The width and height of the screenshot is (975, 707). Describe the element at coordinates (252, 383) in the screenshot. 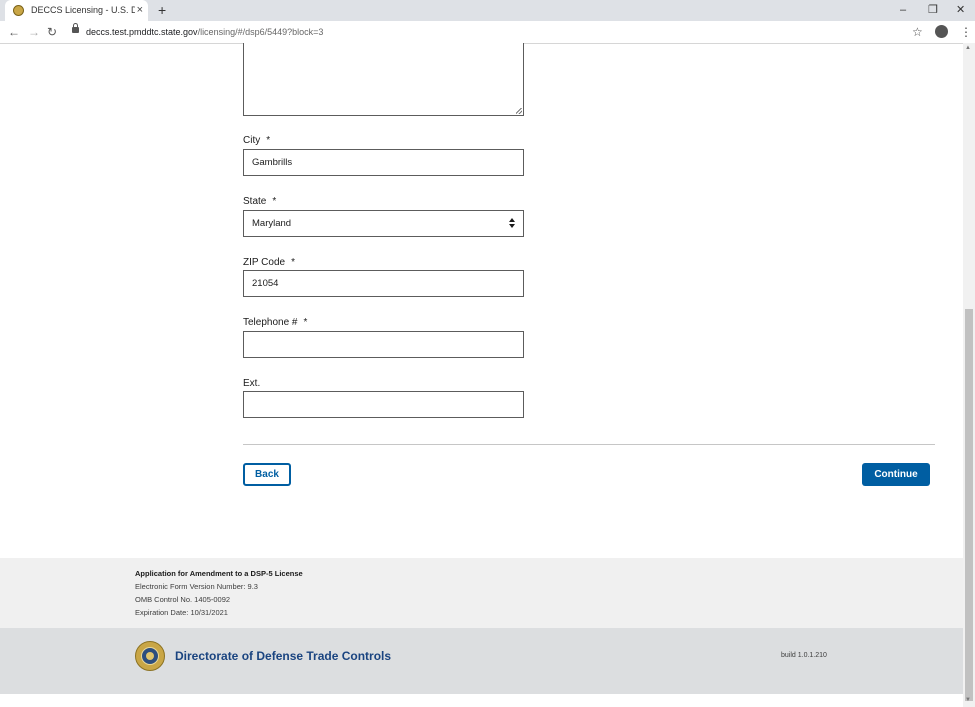

I see `ext-label: Ext.` at that location.